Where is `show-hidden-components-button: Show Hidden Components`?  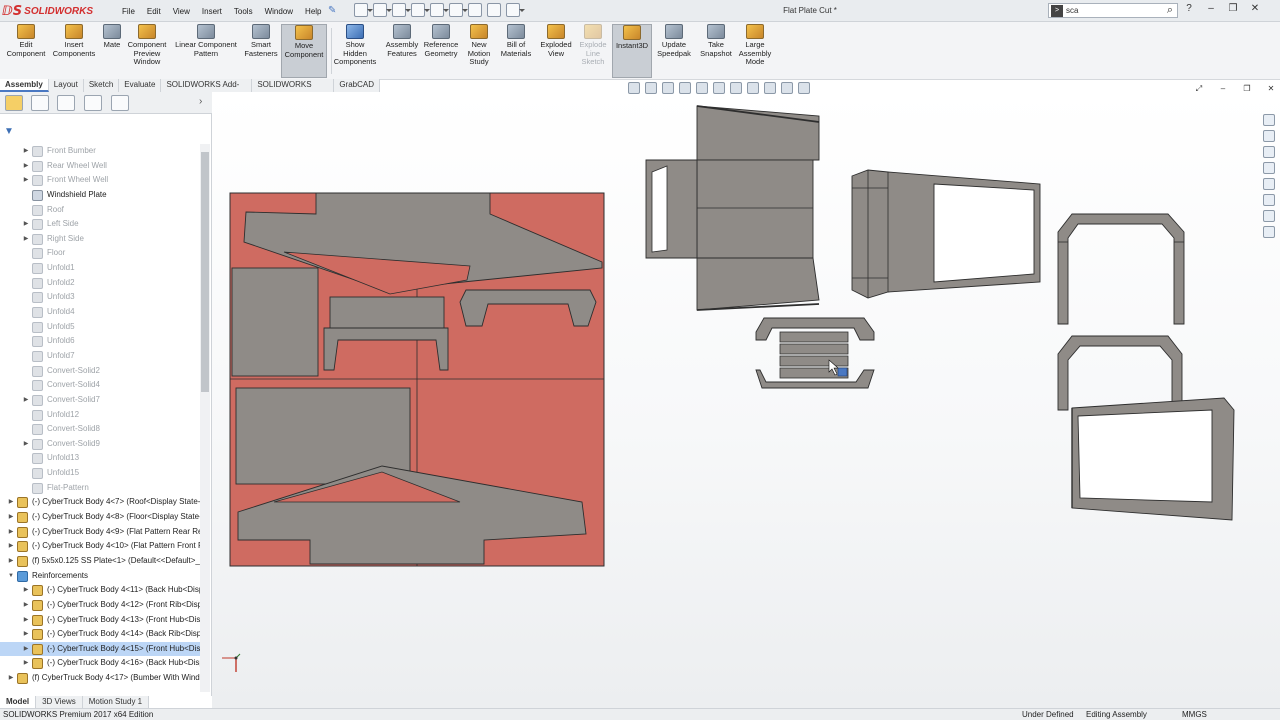 show-hidden-components-button: Show Hidden Components is located at coordinates (355, 51).